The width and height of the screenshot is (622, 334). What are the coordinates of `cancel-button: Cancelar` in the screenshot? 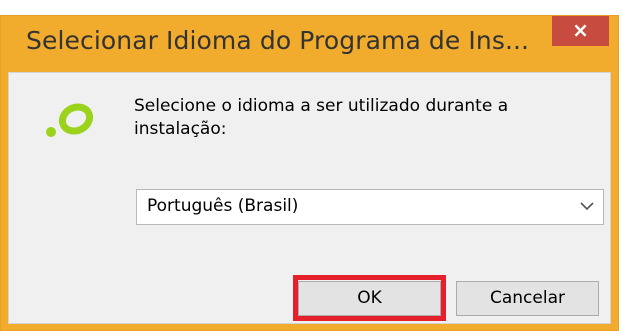 It's located at (527, 298).